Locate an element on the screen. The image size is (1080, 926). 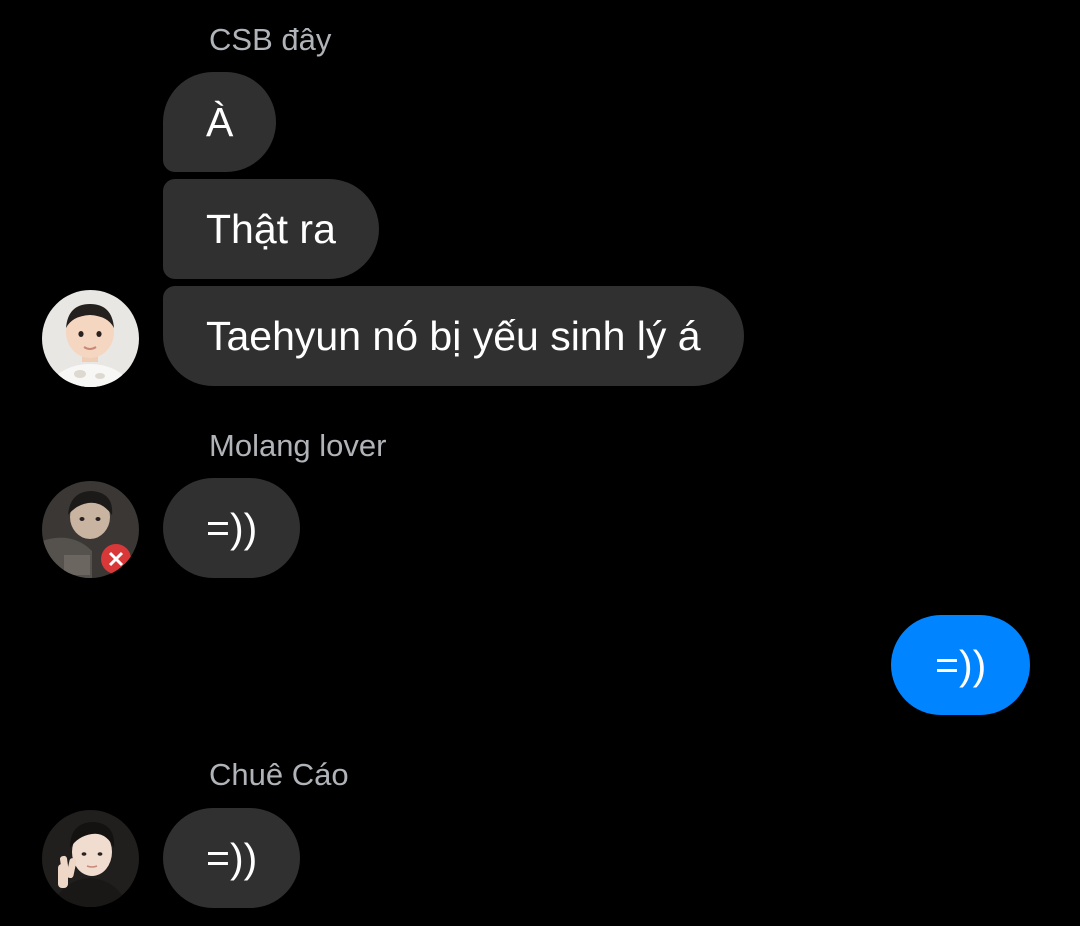
message-bubble: Taehyun nó bị yếu sinh lý á is located at coordinates (453, 336).